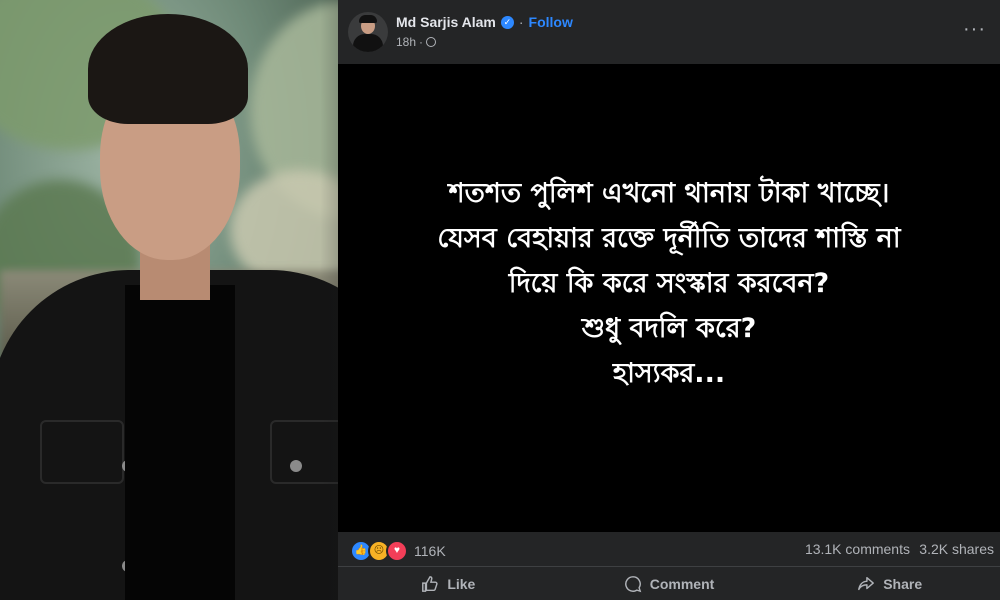 This screenshot has width=1000, height=600. I want to click on post-time: 18h, so click(406, 42).